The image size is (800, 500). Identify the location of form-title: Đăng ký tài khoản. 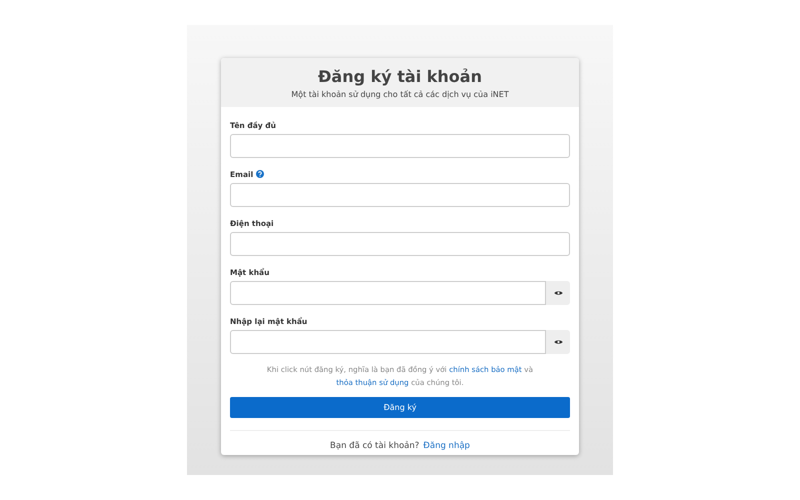
(400, 77).